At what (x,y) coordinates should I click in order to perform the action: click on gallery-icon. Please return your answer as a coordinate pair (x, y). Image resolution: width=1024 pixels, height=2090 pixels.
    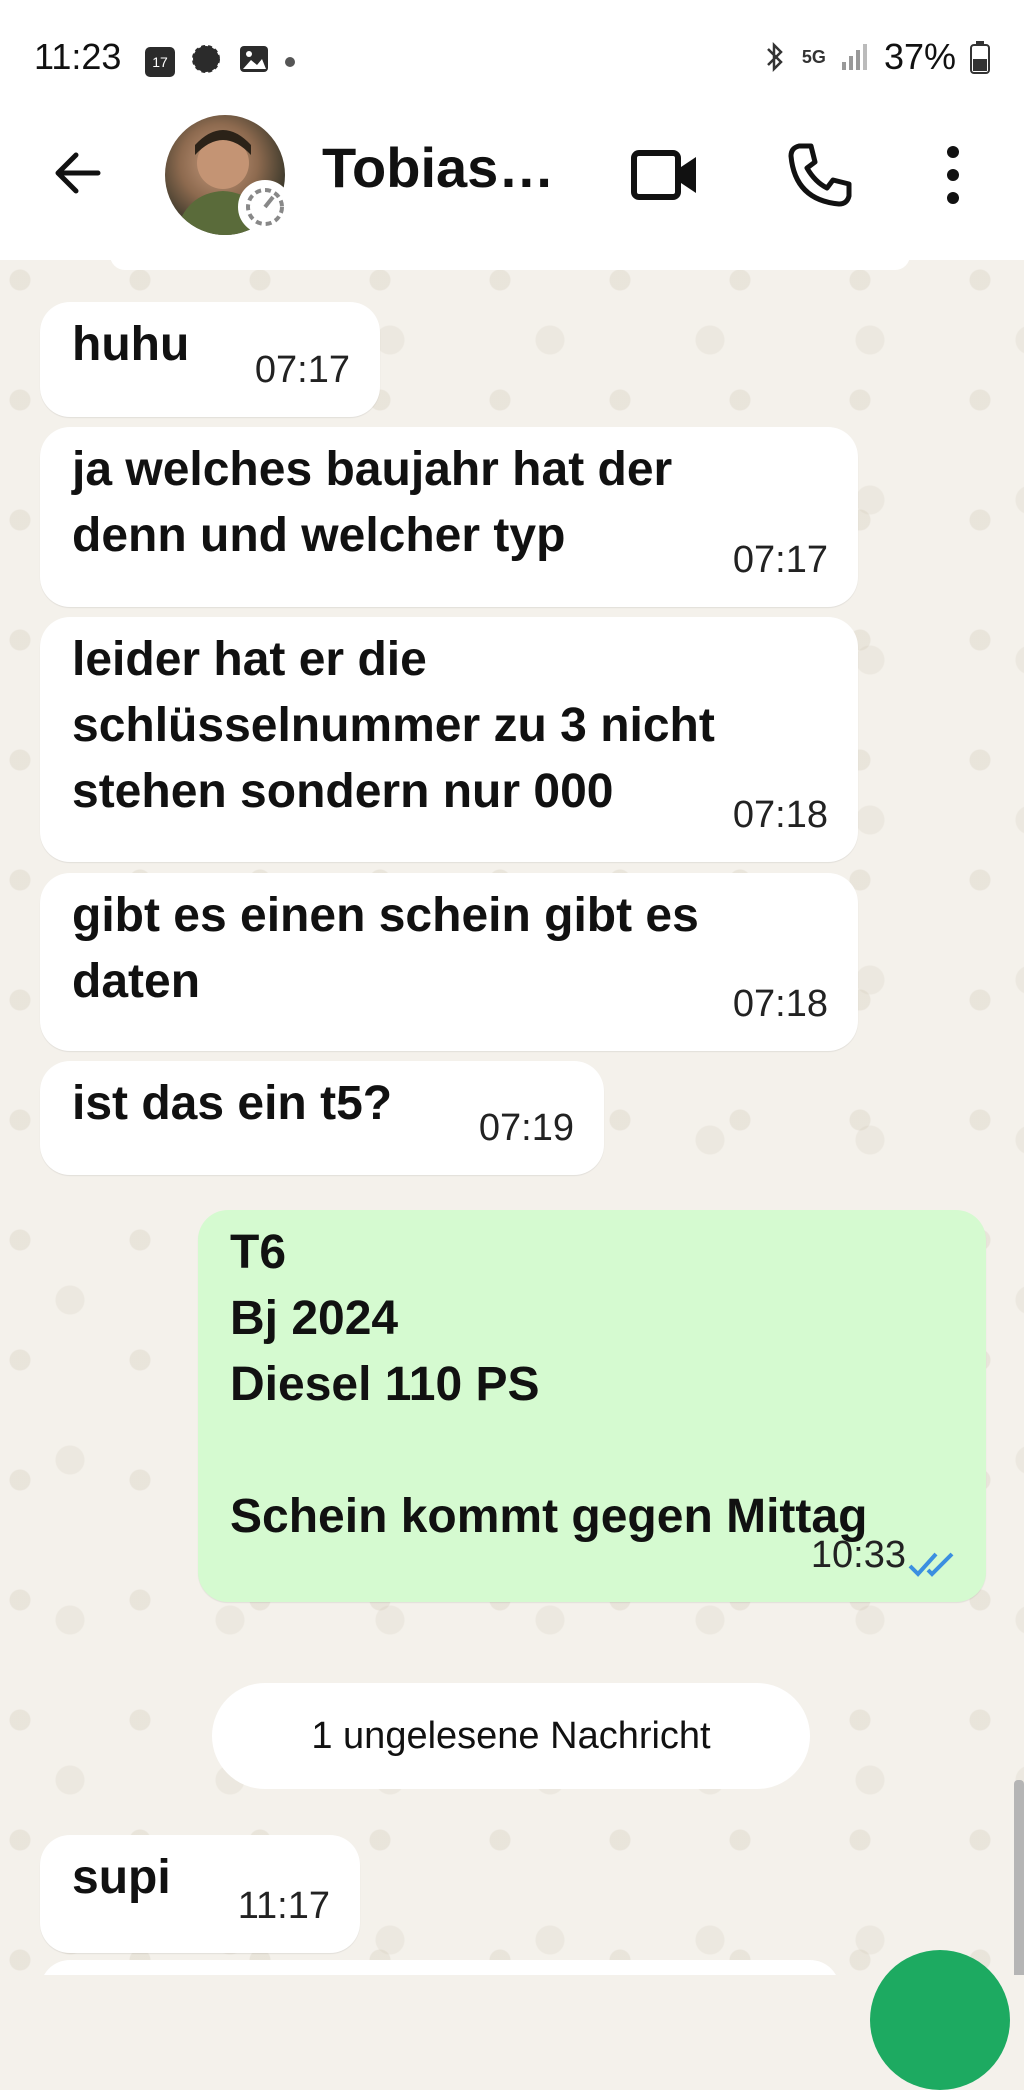
    Looking at the image, I should click on (254, 61).